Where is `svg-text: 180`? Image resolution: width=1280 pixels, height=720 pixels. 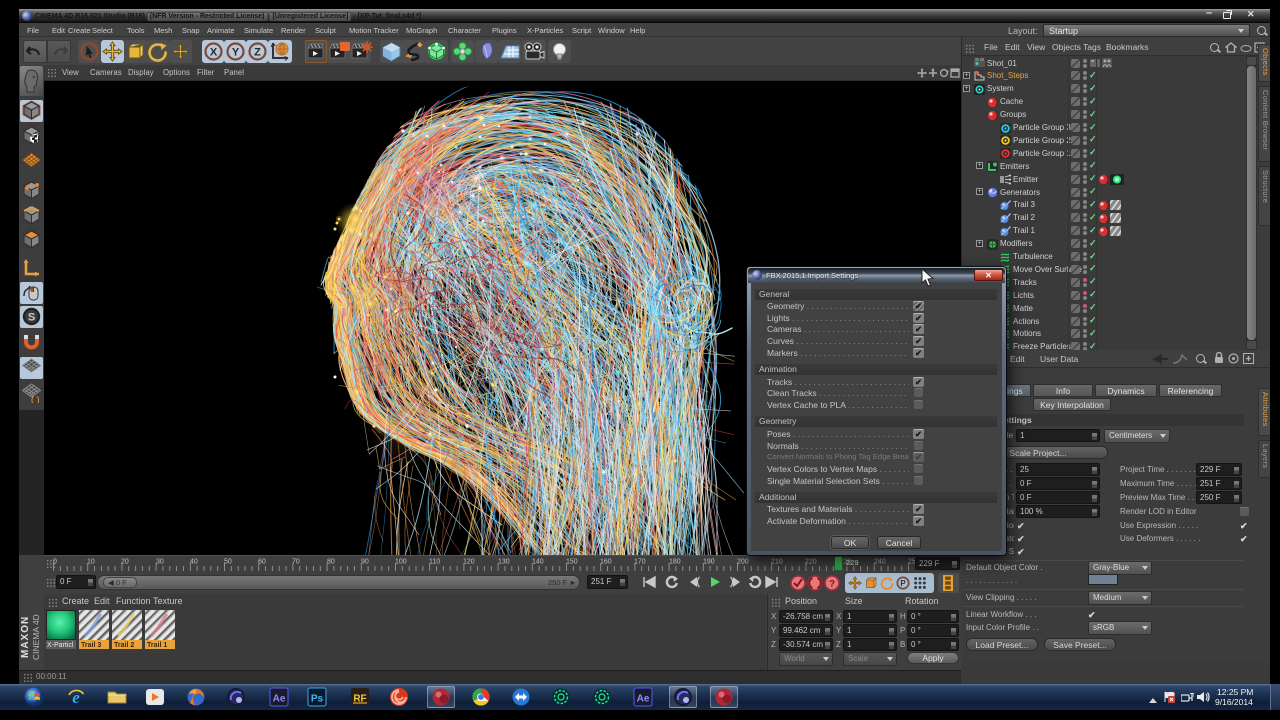
svg-text: 180 is located at coordinates (675, 562).